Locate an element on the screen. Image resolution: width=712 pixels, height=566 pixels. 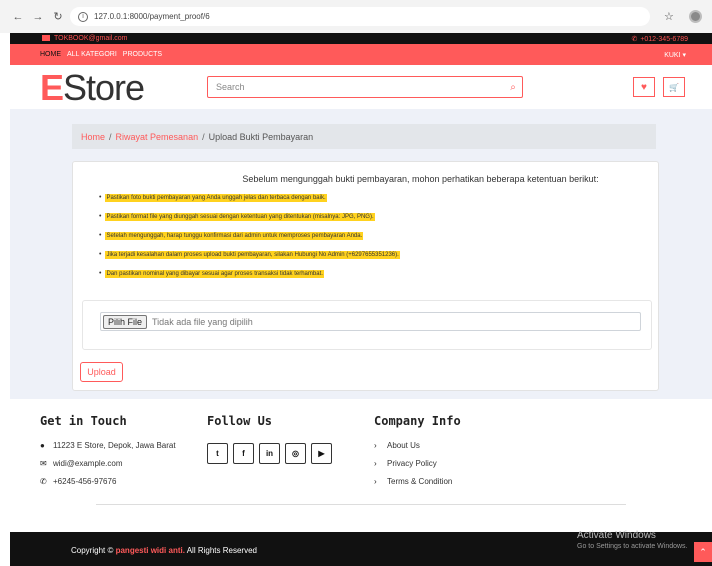
windows-watermark-subtitle: Go to Settings to activate Windows. is located at coordinates (632, 546).